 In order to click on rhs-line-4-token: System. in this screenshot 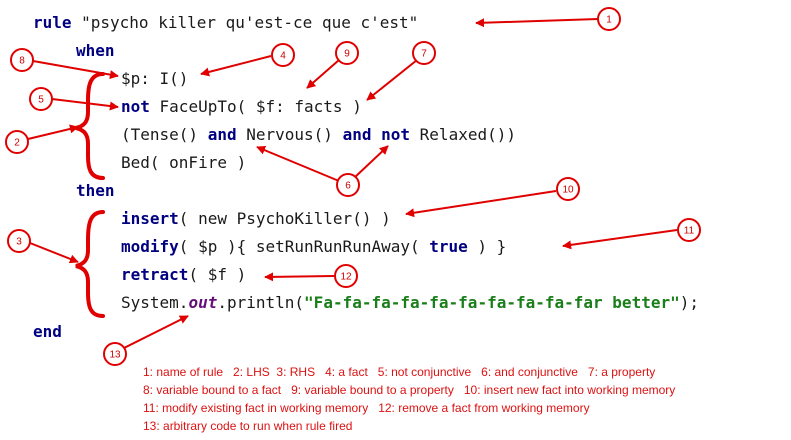, I will do `click(154, 302)`.